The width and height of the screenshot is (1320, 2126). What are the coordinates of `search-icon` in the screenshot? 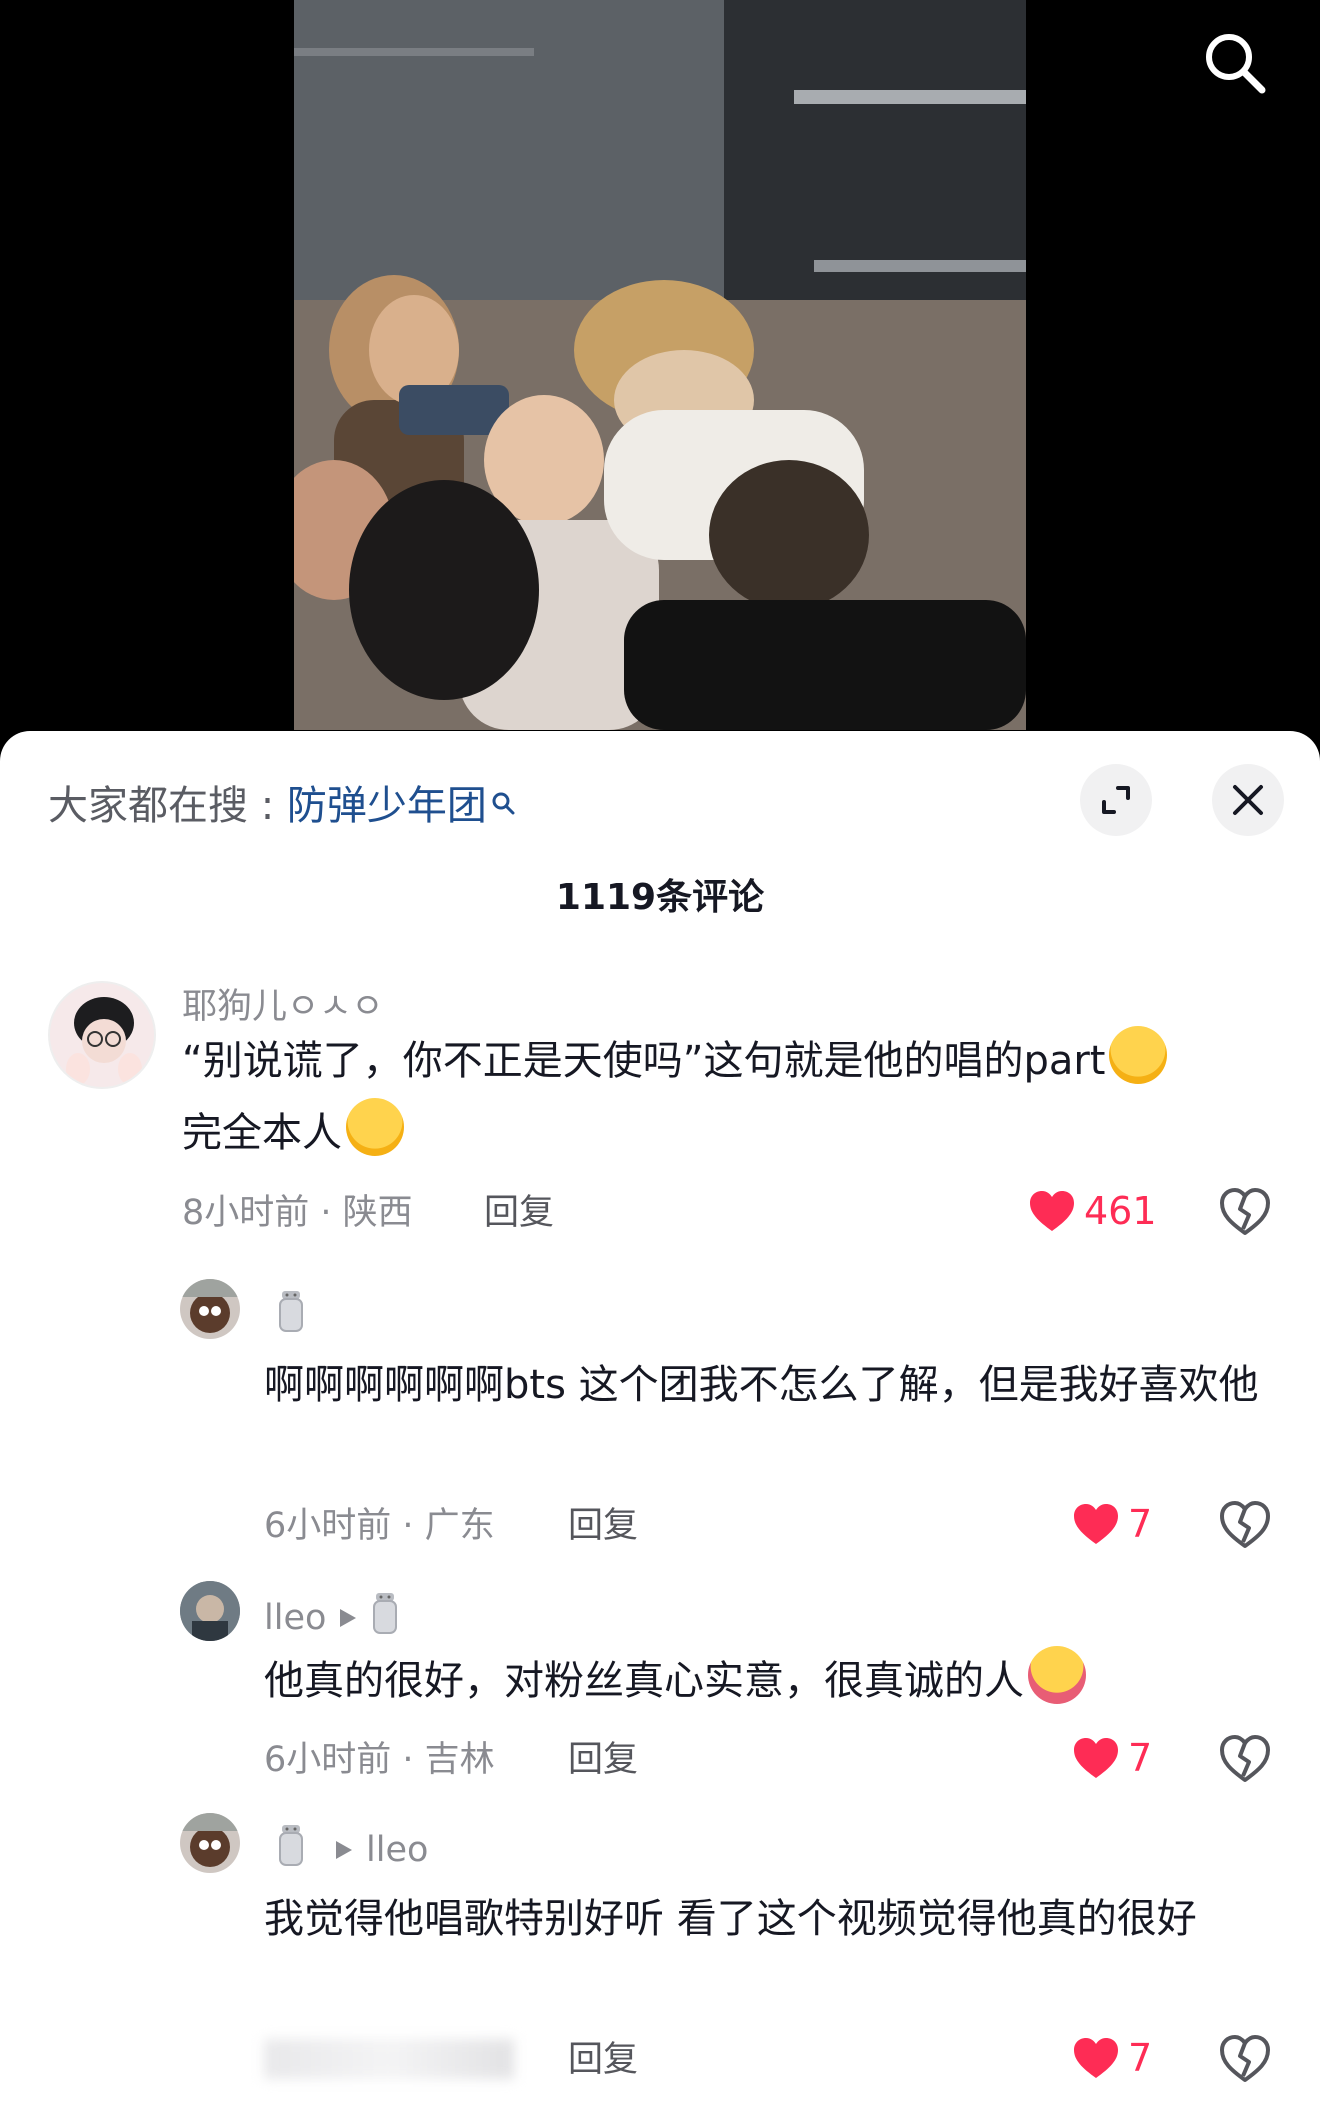 It's located at (1236, 64).